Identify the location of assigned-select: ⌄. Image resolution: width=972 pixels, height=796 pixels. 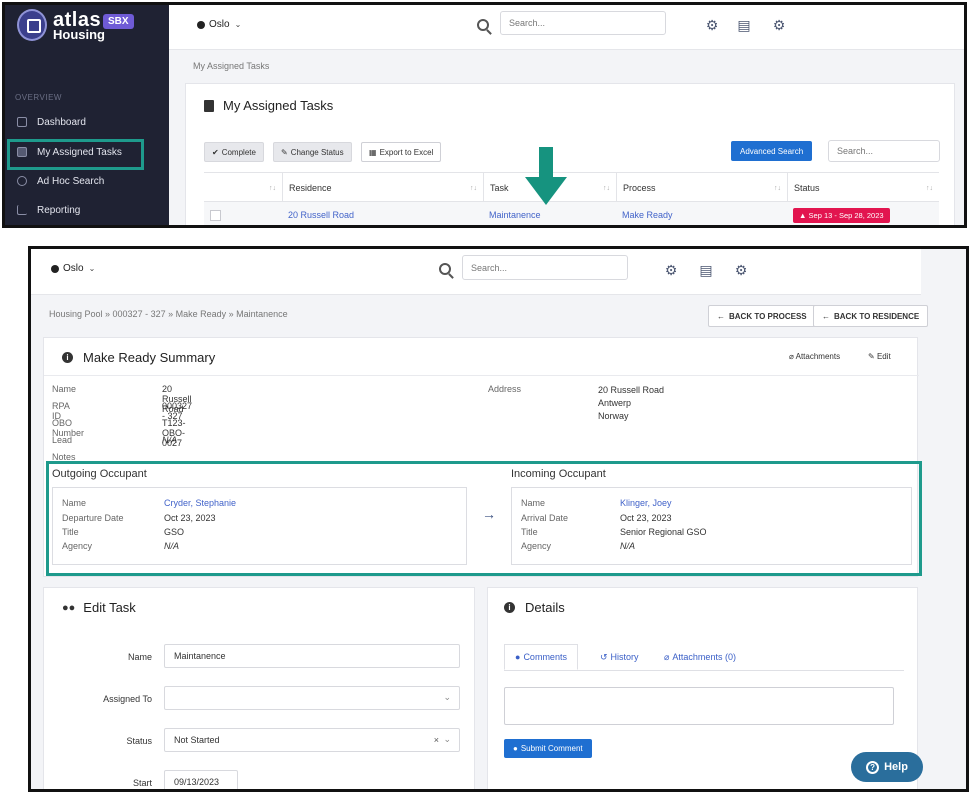
(312, 698).